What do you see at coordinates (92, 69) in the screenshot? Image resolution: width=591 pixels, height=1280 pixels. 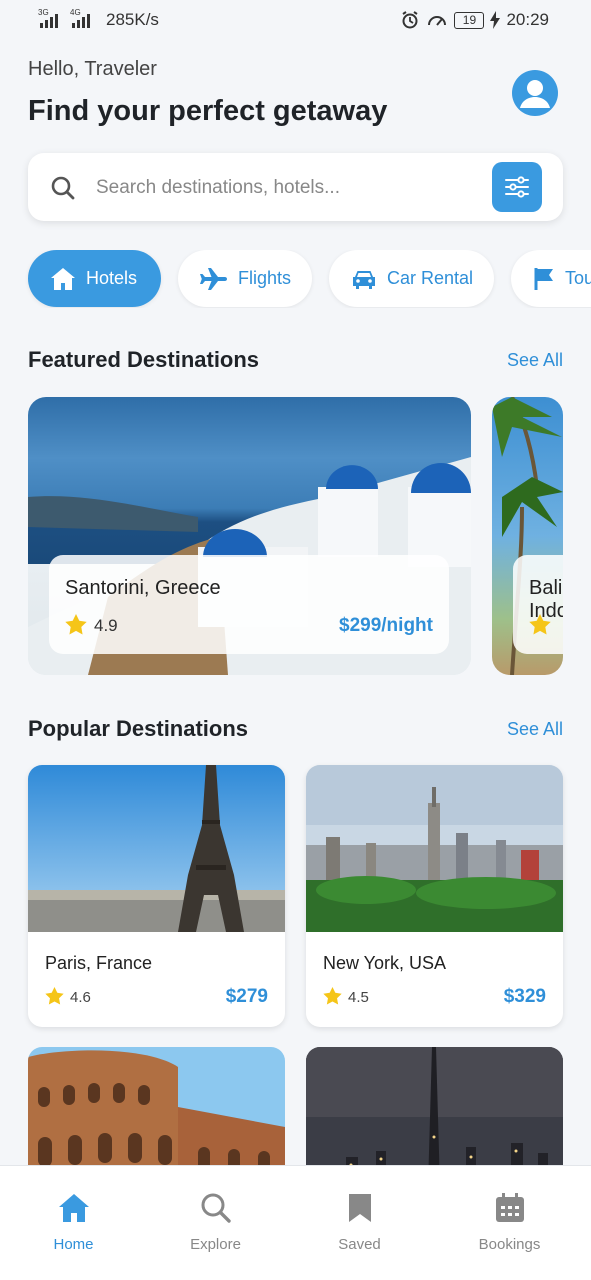 I see `greeting: Hello, Traveler` at bounding box center [92, 69].